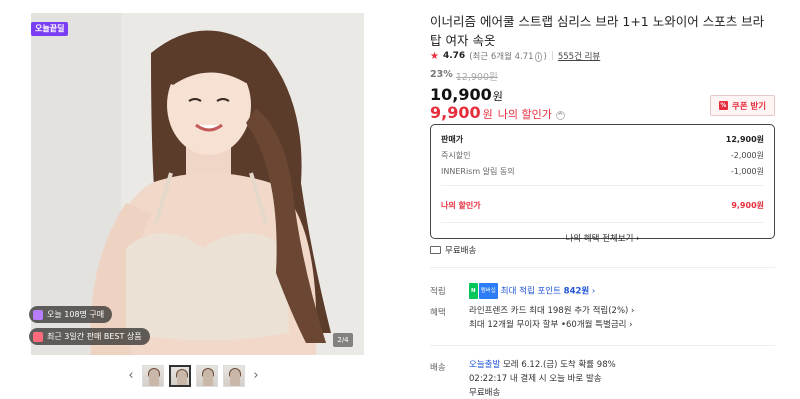 The width and height of the screenshot is (800, 399). Describe the element at coordinates (455, 112) in the screenshot. I see `my-price-value: 9,900` at that location.